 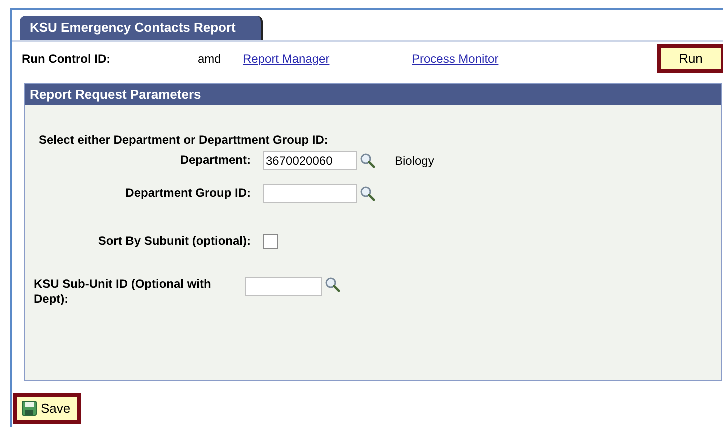 I want to click on panel-header: Report Request Parameters, so click(x=373, y=94).